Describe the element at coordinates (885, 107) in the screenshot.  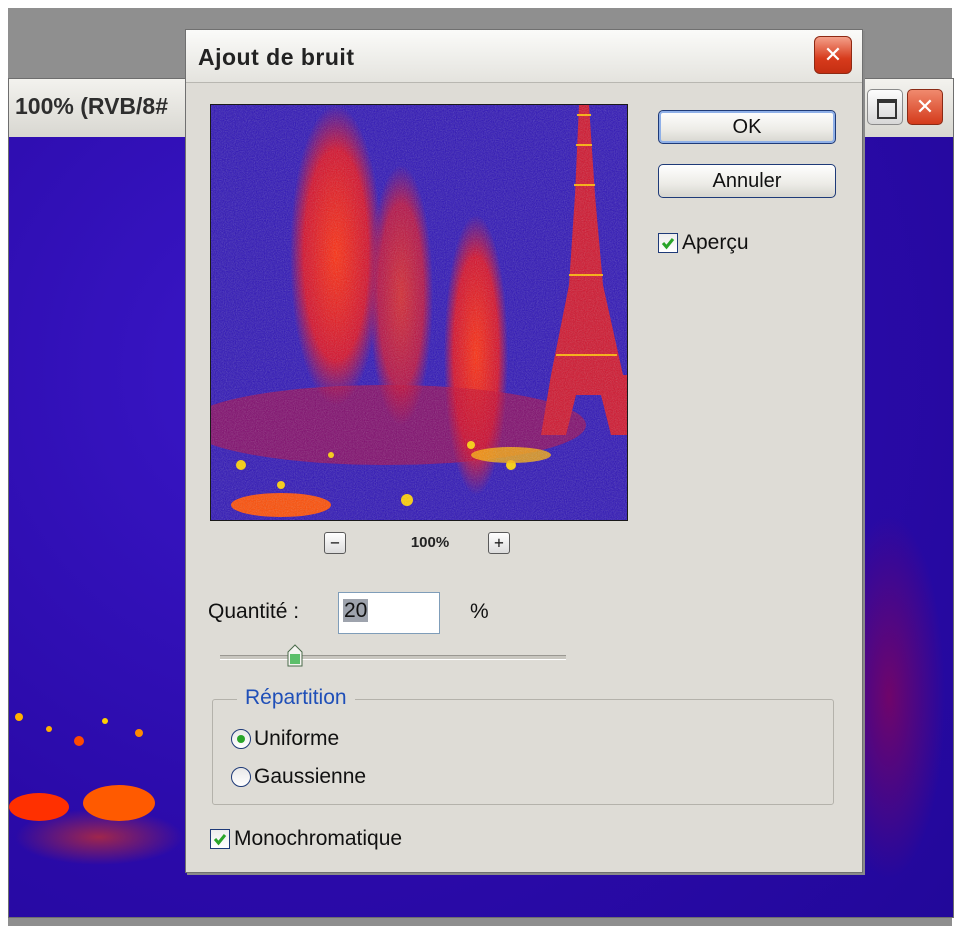
I see `maximize-button` at that location.